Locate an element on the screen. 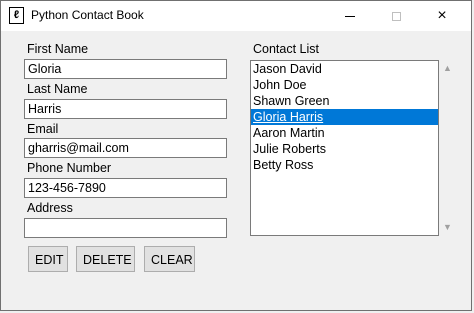 The image size is (474, 313). minimize-button is located at coordinates (350, 16).